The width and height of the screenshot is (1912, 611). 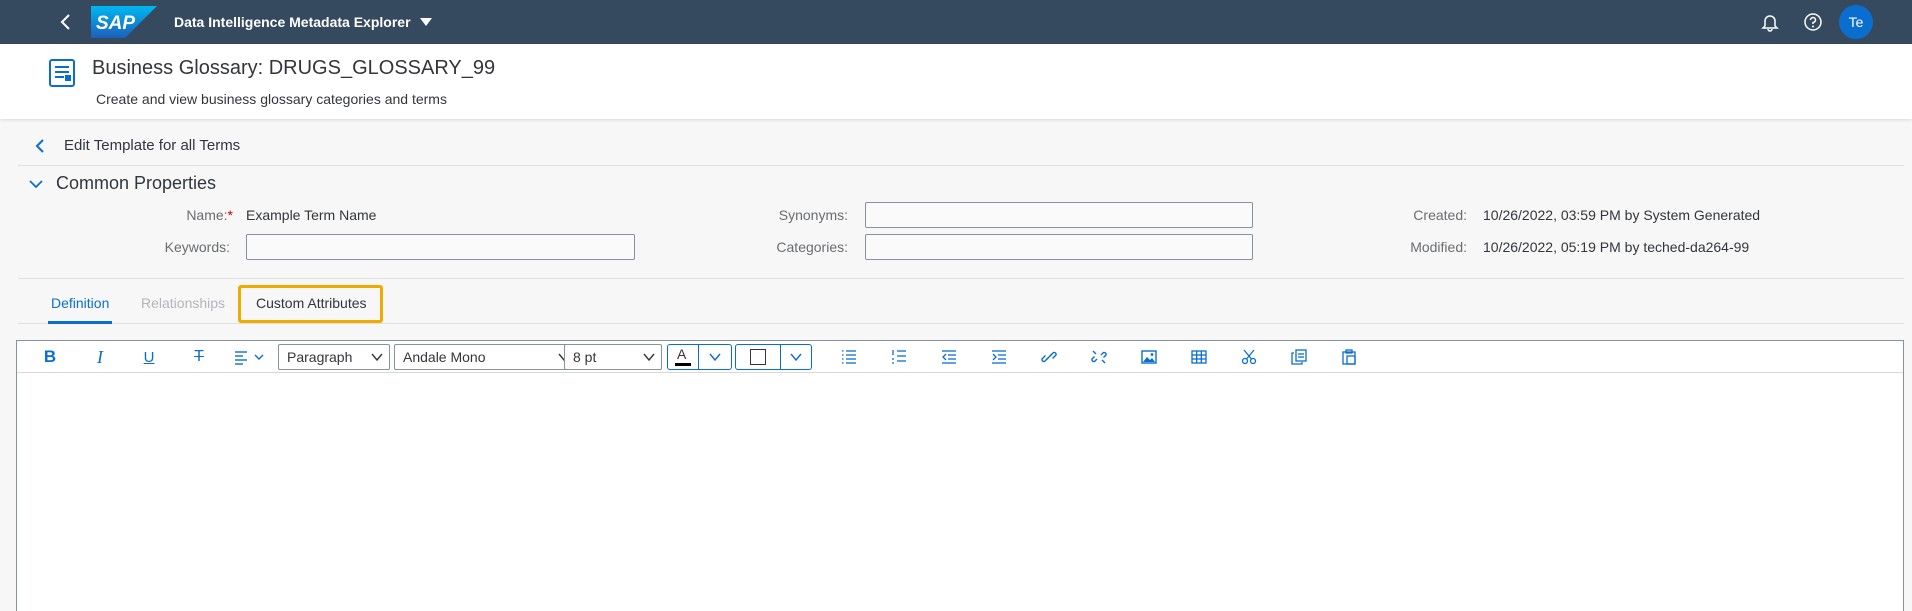 What do you see at coordinates (62, 73) in the screenshot?
I see `glossary-document-icon` at bounding box center [62, 73].